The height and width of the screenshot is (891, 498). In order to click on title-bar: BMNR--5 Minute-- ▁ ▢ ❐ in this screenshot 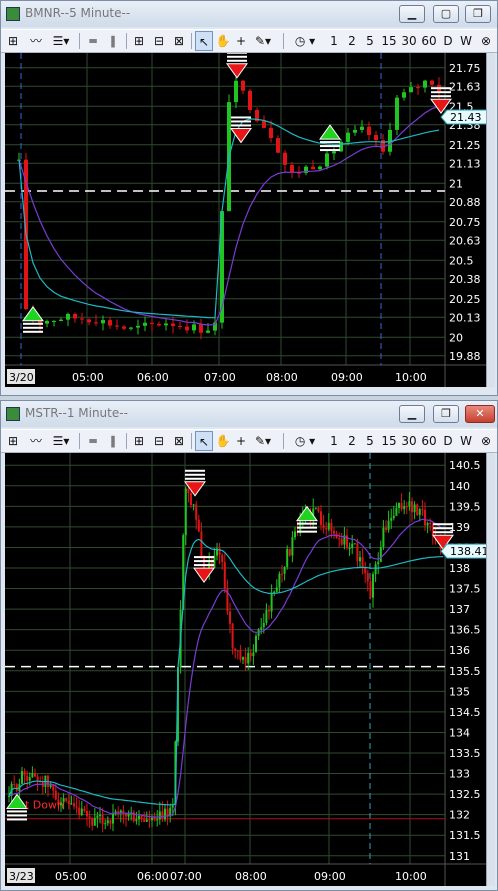, I will do `click(249, 14)`.